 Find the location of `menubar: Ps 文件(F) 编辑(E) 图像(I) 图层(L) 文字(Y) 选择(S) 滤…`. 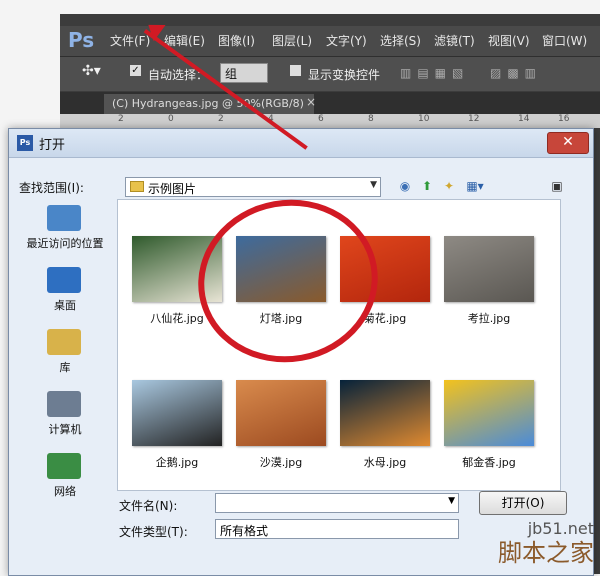

menubar: Ps 文件(F) 编辑(E) 图像(I) 图层(L) 文字(Y) 选择(S) 滤… is located at coordinates (330, 41).